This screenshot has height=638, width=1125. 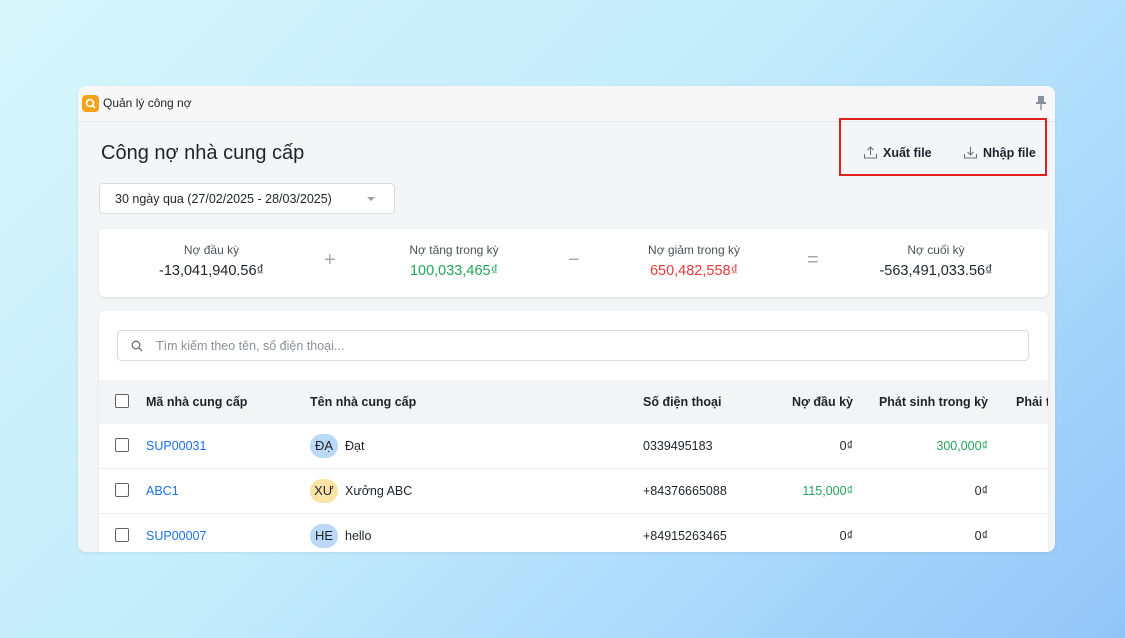 I want to click on supplier-code-link: SUP00007, so click(x=176, y=533).